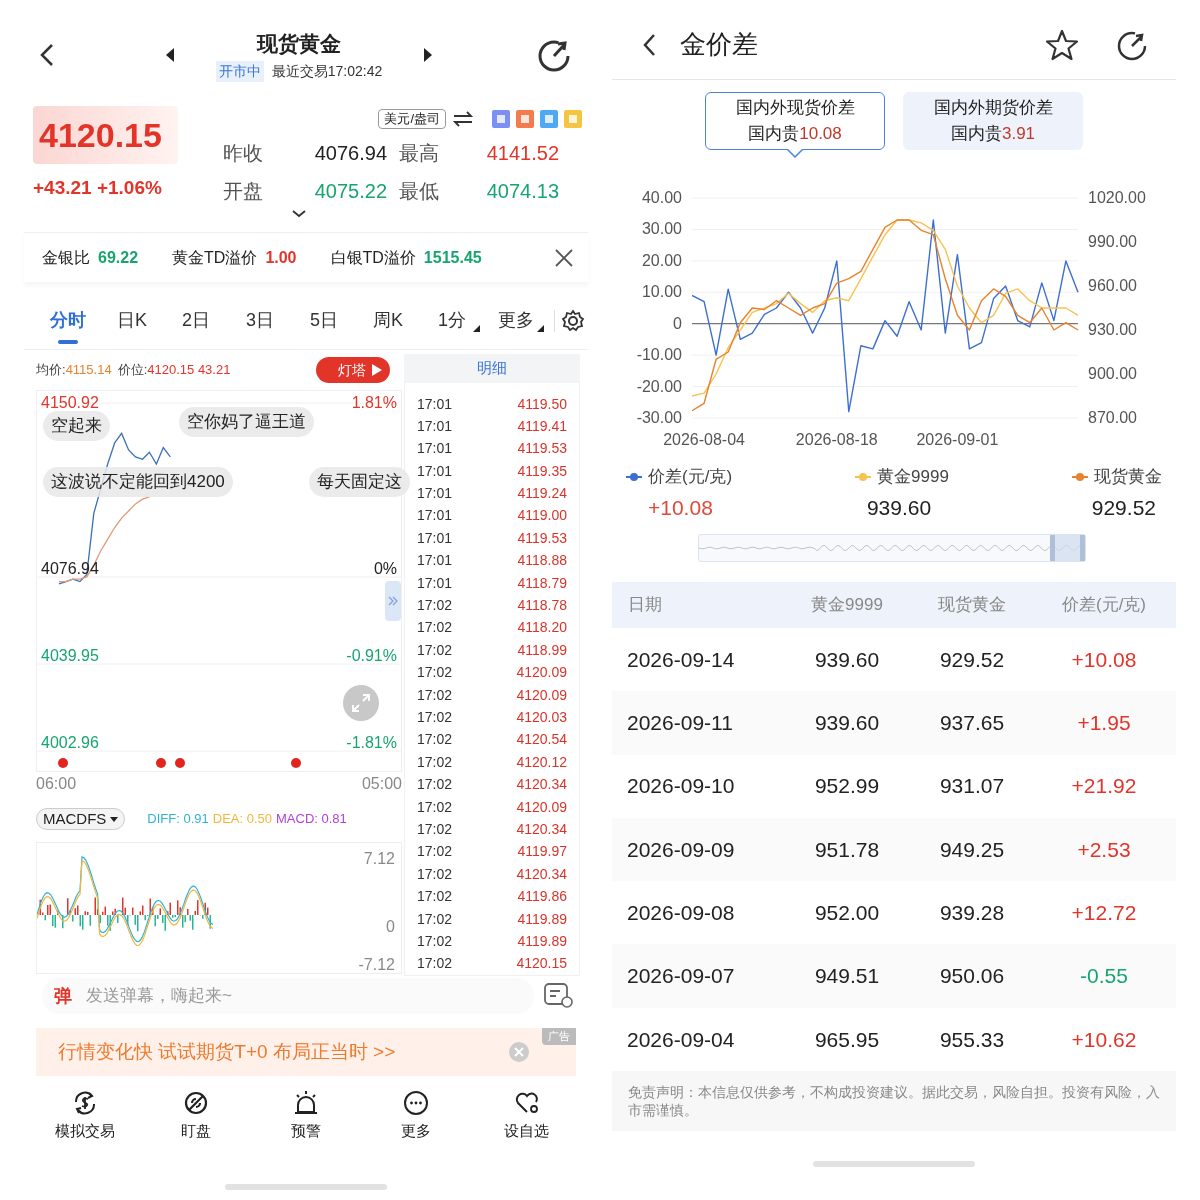  I want to click on slashed-circle-icon, so click(195, 1103).